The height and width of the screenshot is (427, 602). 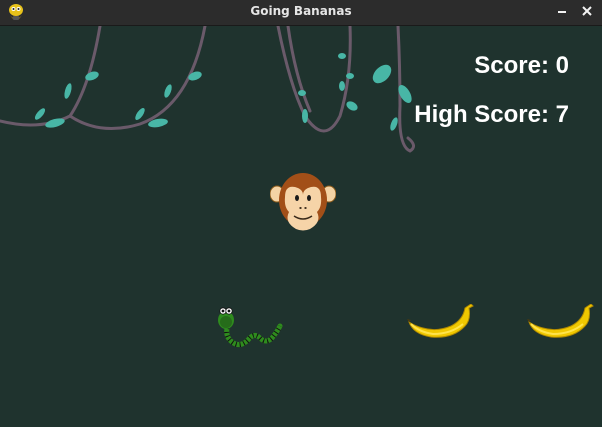 I want to click on close-icon, so click(x=587, y=11).